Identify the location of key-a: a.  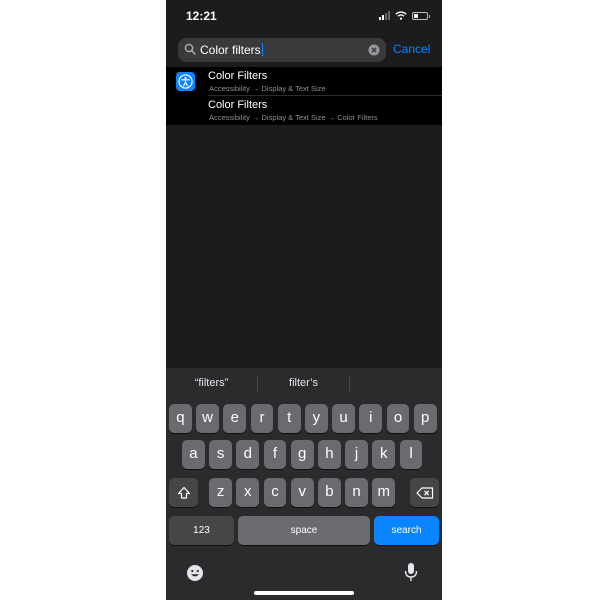
(193, 454).